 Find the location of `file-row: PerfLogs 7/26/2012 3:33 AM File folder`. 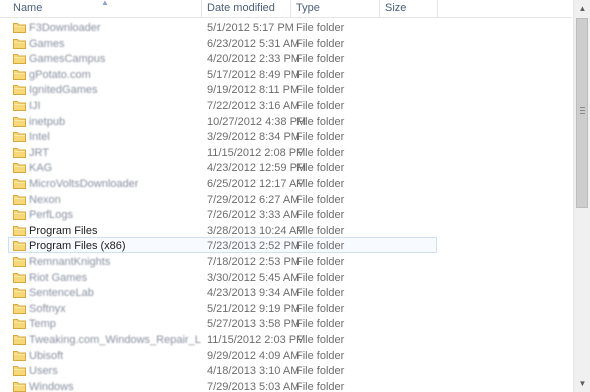

file-row: PerfLogs 7/26/2012 3:33 AM File folder is located at coordinates (222, 214).